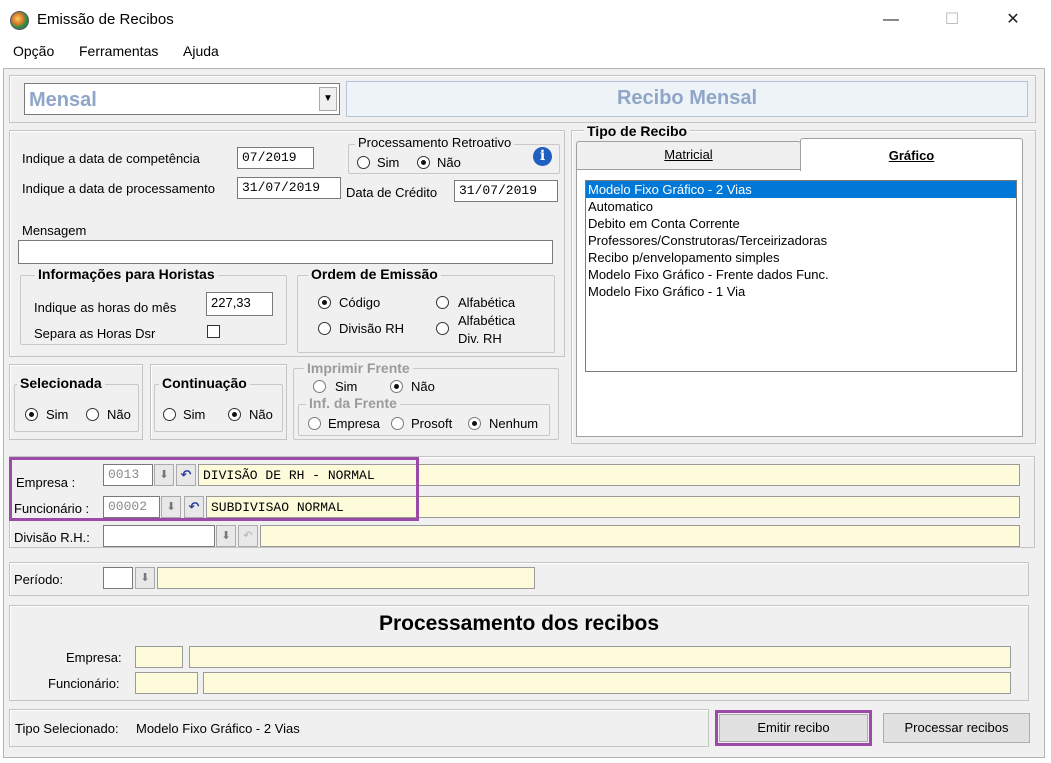  I want to click on processar-recibos-button: Processar recibos, so click(956, 728).